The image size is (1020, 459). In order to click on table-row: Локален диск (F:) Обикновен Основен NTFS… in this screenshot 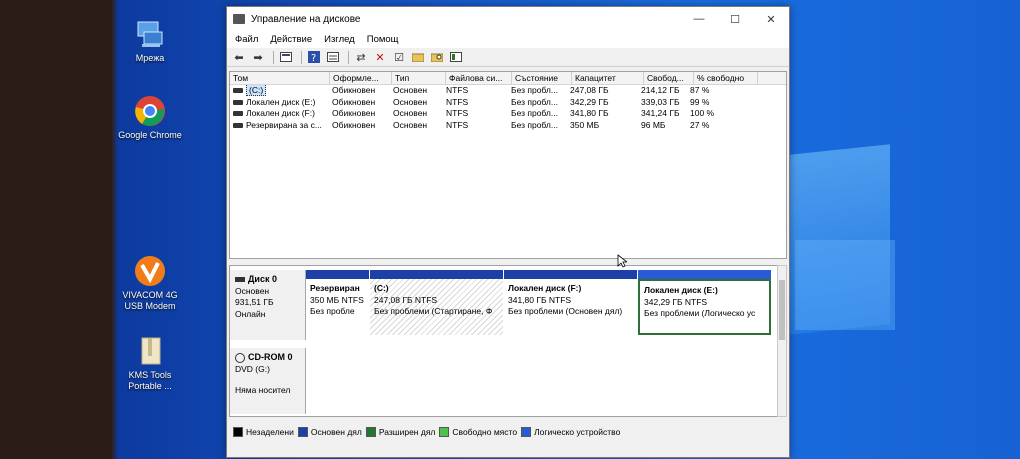, I will do `click(508, 114)`.